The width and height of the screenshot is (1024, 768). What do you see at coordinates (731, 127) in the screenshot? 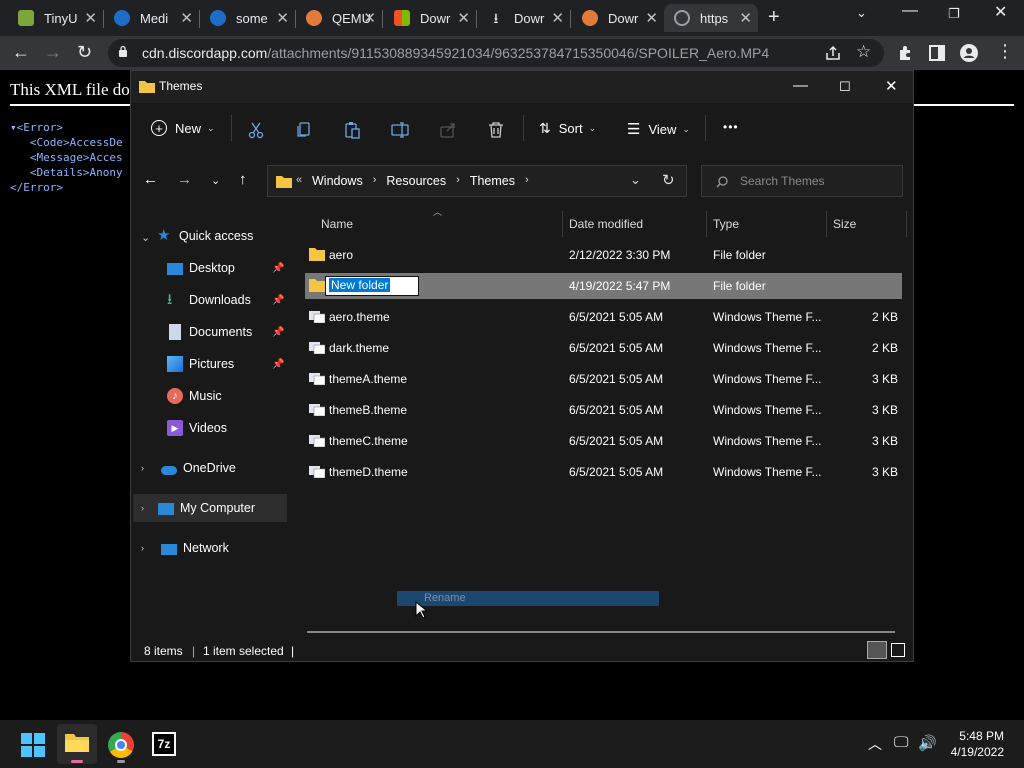
I see `more-options-icon: •••` at bounding box center [731, 127].